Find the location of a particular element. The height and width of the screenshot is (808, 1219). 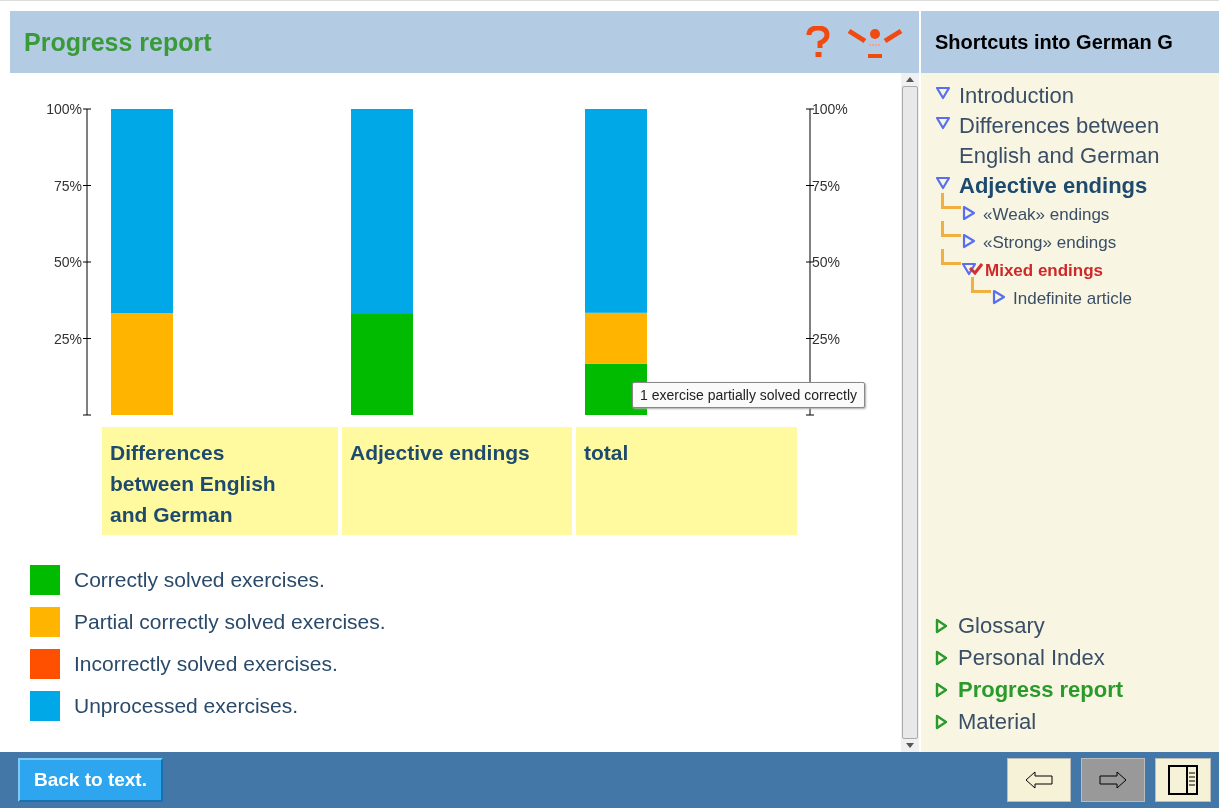

legend-label: Partial correctly solved exercises. is located at coordinates (230, 622).